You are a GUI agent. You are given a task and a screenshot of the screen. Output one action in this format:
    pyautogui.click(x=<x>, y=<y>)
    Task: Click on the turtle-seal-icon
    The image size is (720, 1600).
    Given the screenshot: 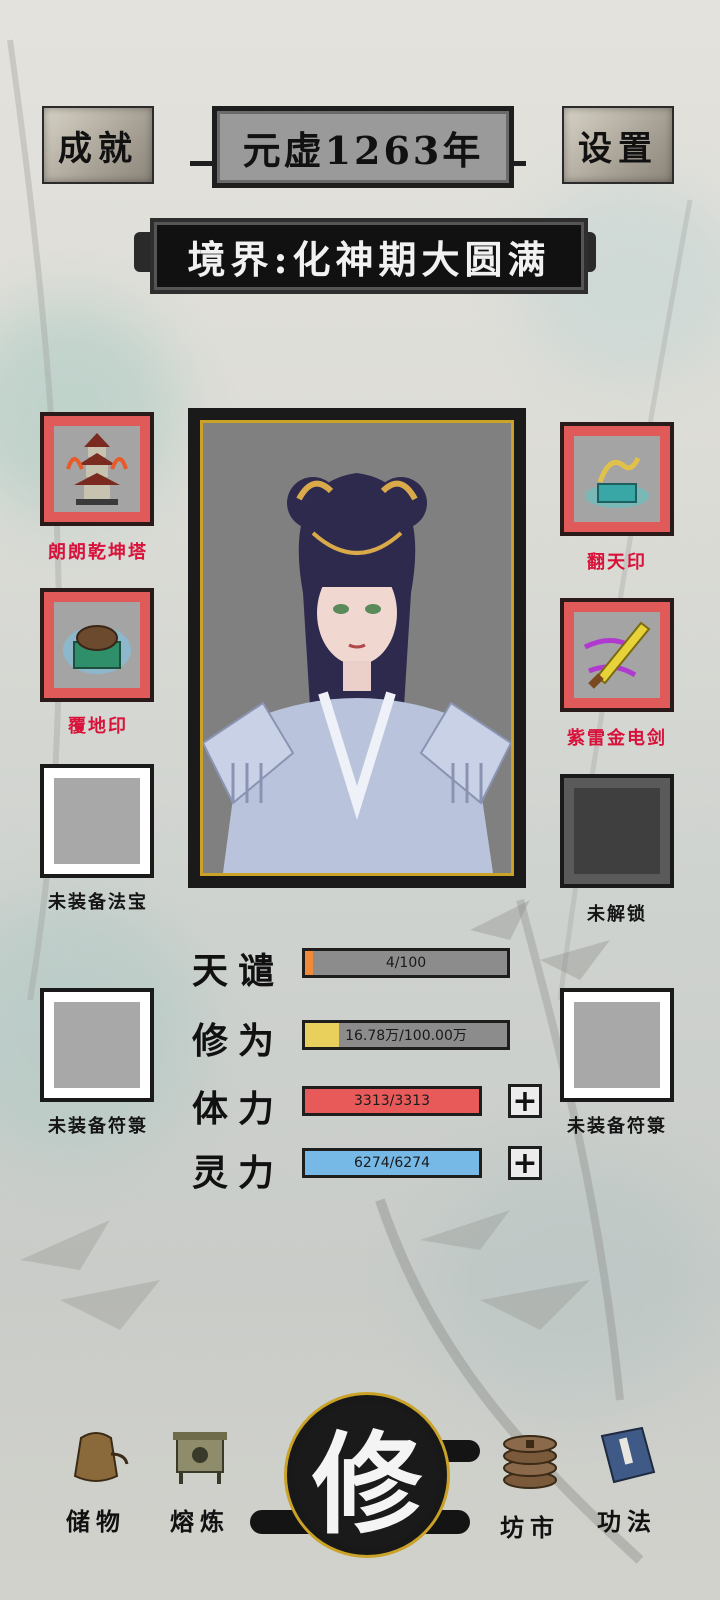 What is the action you would take?
    pyautogui.click(x=97, y=645)
    